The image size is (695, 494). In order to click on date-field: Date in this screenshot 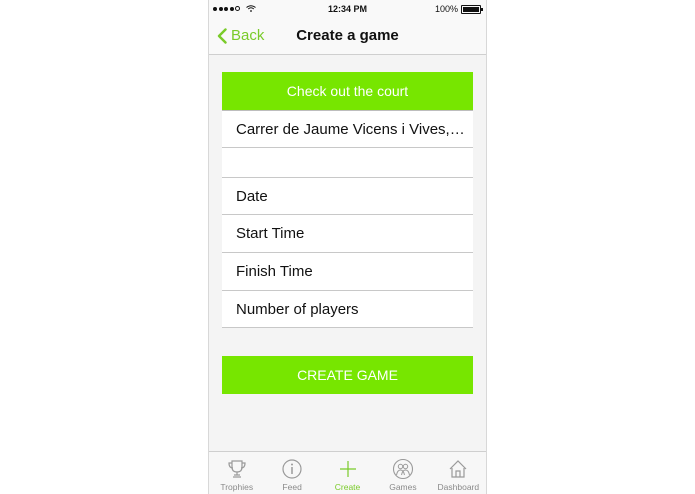, I will do `click(347, 196)`.